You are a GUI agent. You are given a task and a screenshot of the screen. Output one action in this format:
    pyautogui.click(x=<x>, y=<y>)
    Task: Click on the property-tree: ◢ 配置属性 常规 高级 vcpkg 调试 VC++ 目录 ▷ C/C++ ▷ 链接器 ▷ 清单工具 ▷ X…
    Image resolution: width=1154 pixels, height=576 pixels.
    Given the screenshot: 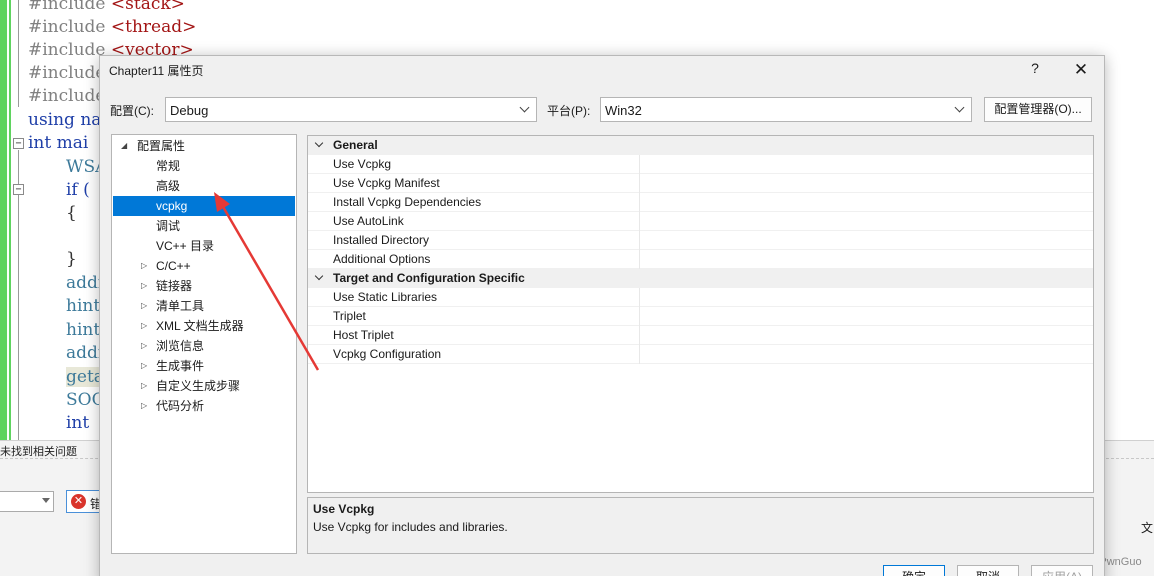 What is the action you would take?
    pyautogui.click(x=204, y=344)
    